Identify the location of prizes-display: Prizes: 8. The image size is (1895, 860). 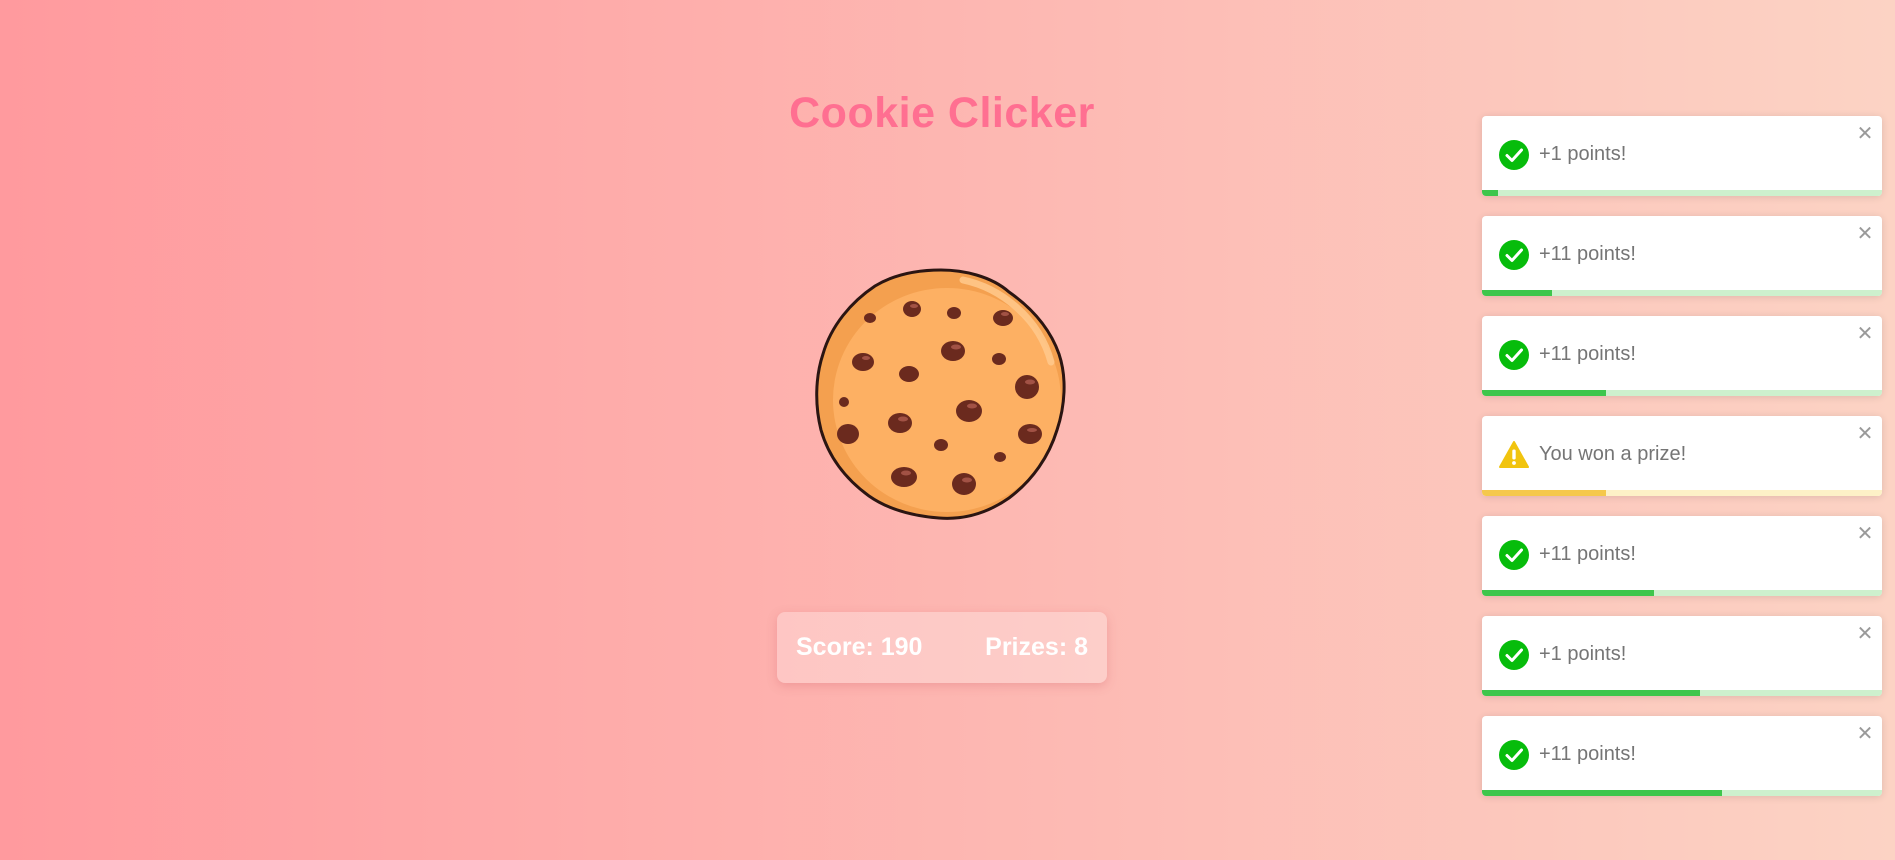
(1036, 647).